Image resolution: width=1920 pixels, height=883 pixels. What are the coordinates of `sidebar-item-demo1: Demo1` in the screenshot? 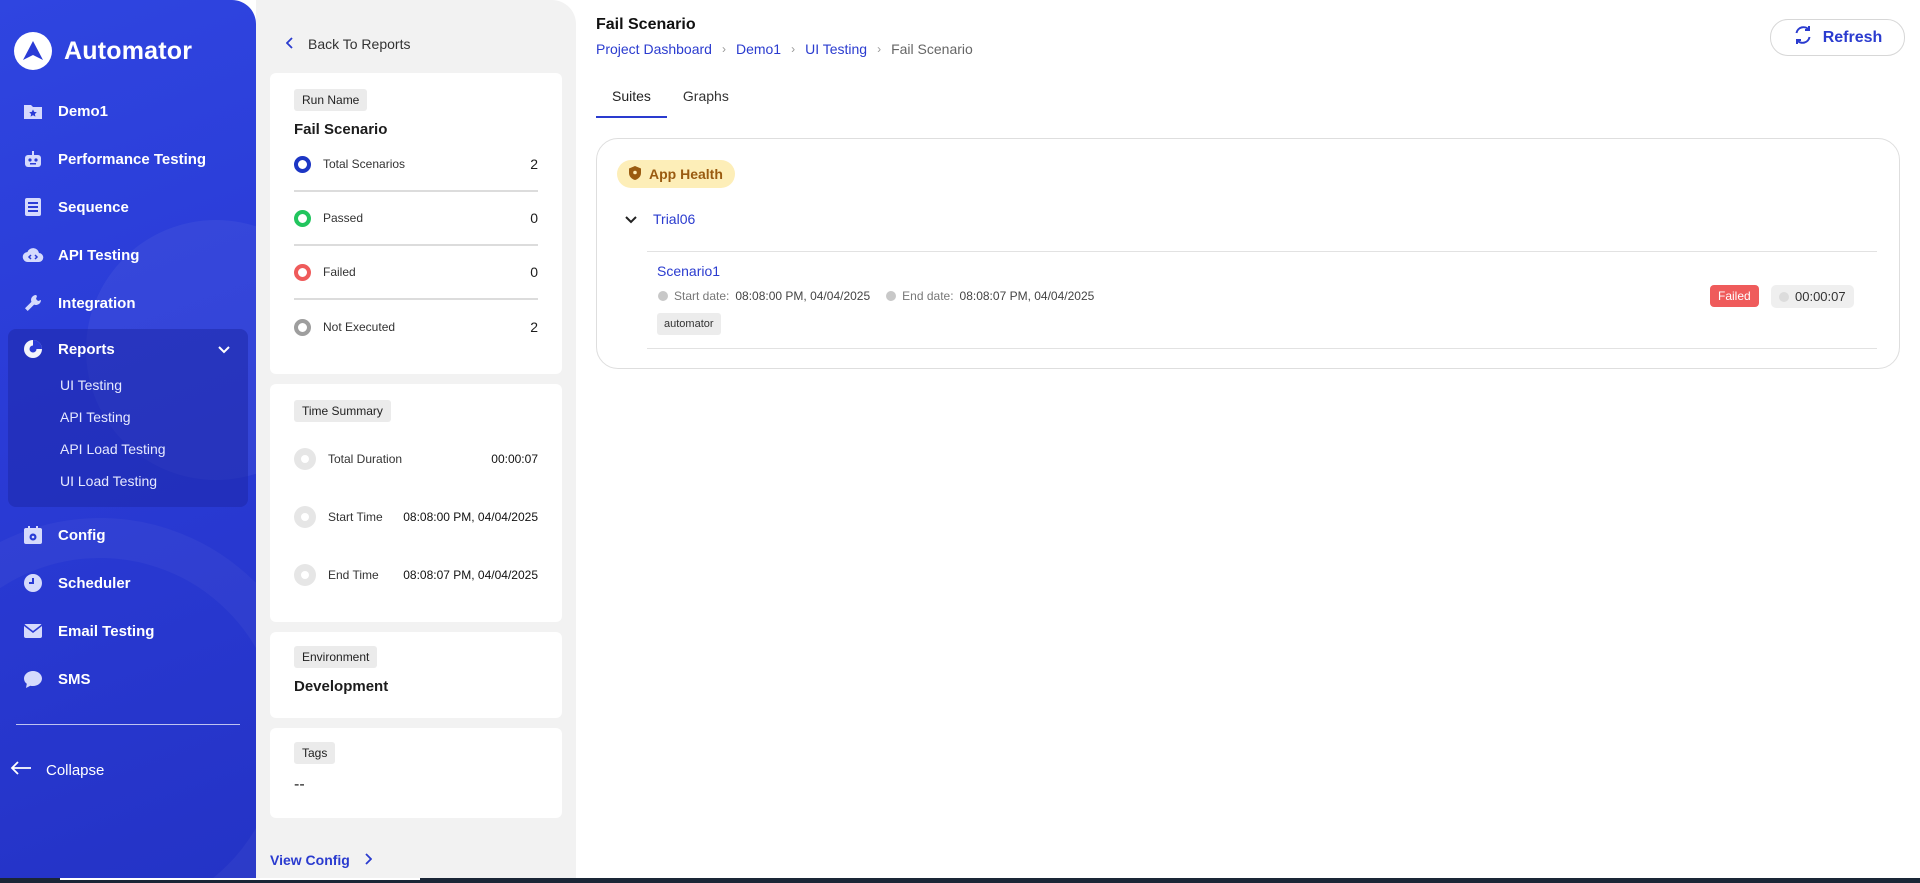 It's located at (128, 111).